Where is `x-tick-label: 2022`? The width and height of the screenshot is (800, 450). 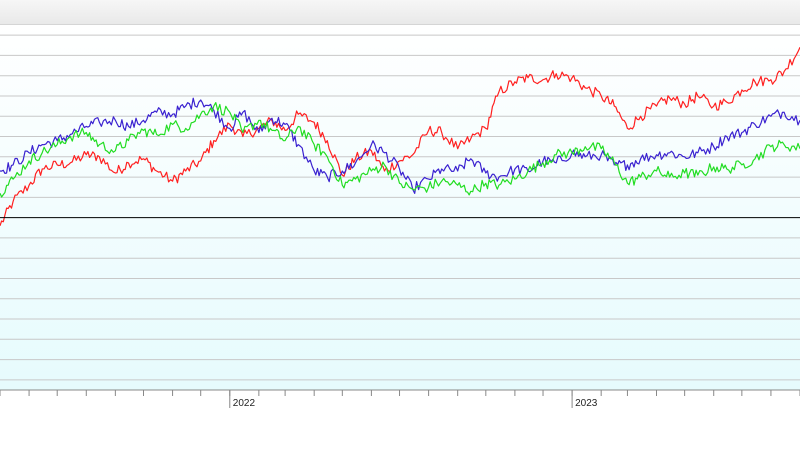 x-tick-label: 2022 is located at coordinates (244, 403).